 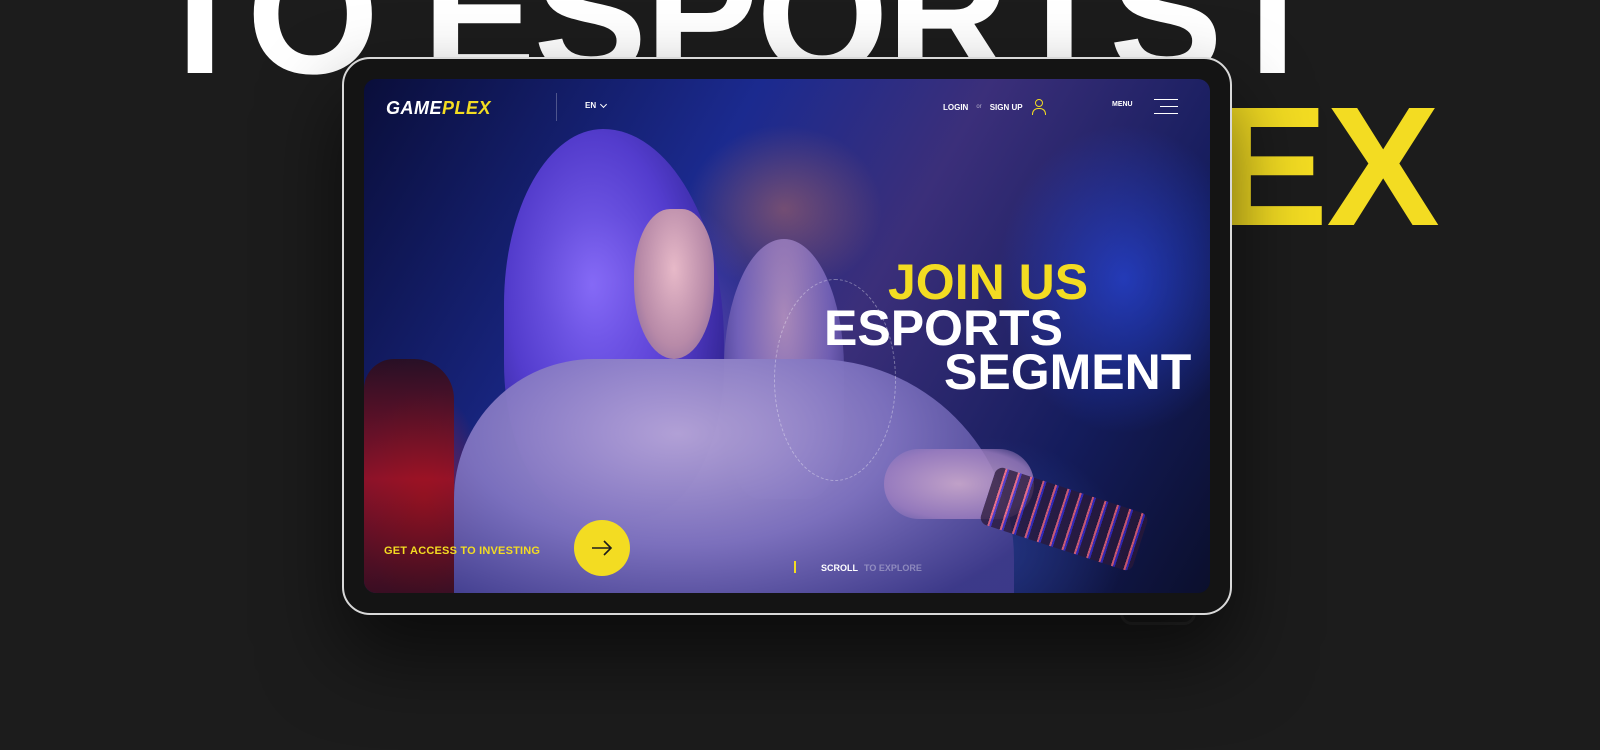 I want to click on arrow-right-icon, so click(x=602, y=548).